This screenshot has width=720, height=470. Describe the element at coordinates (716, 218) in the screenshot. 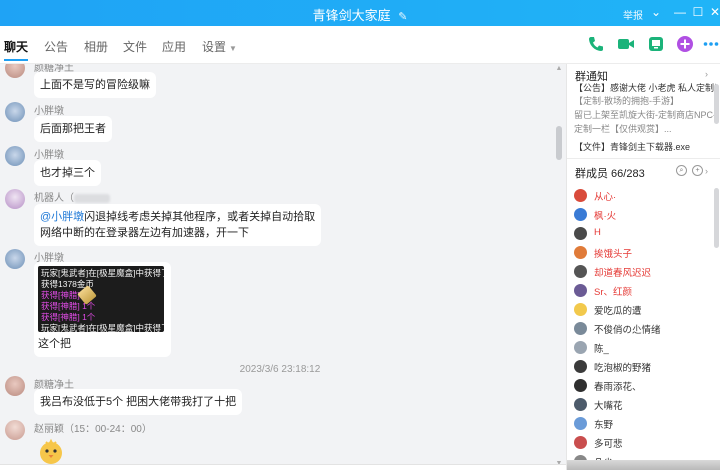

I see `member-scrollbar` at that location.